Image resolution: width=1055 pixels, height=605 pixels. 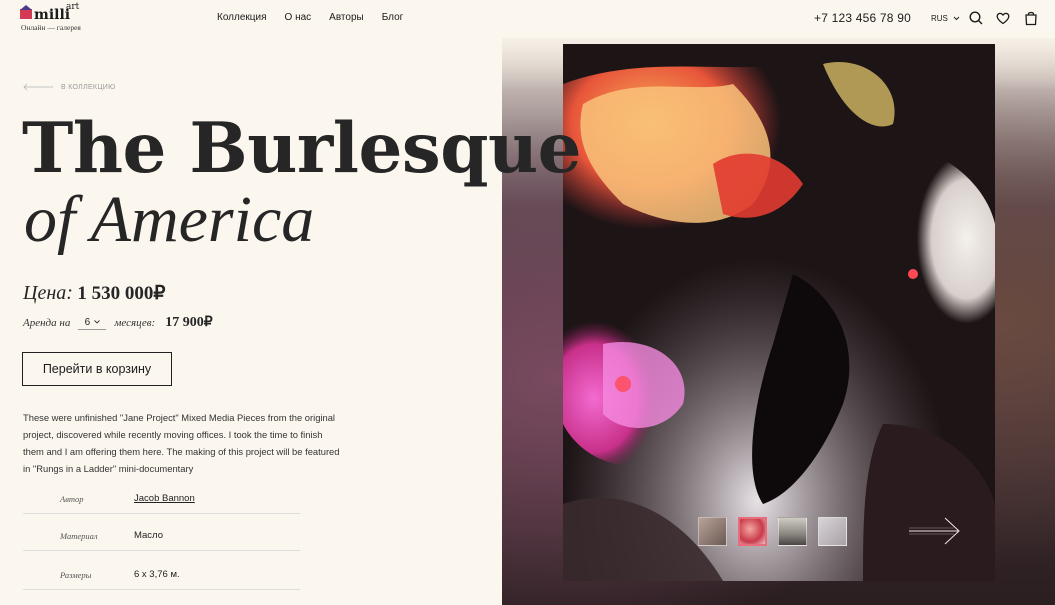 What do you see at coordinates (935, 531) in the screenshot?
I see `next-arrow-icon` at bounding box center [935, 531].